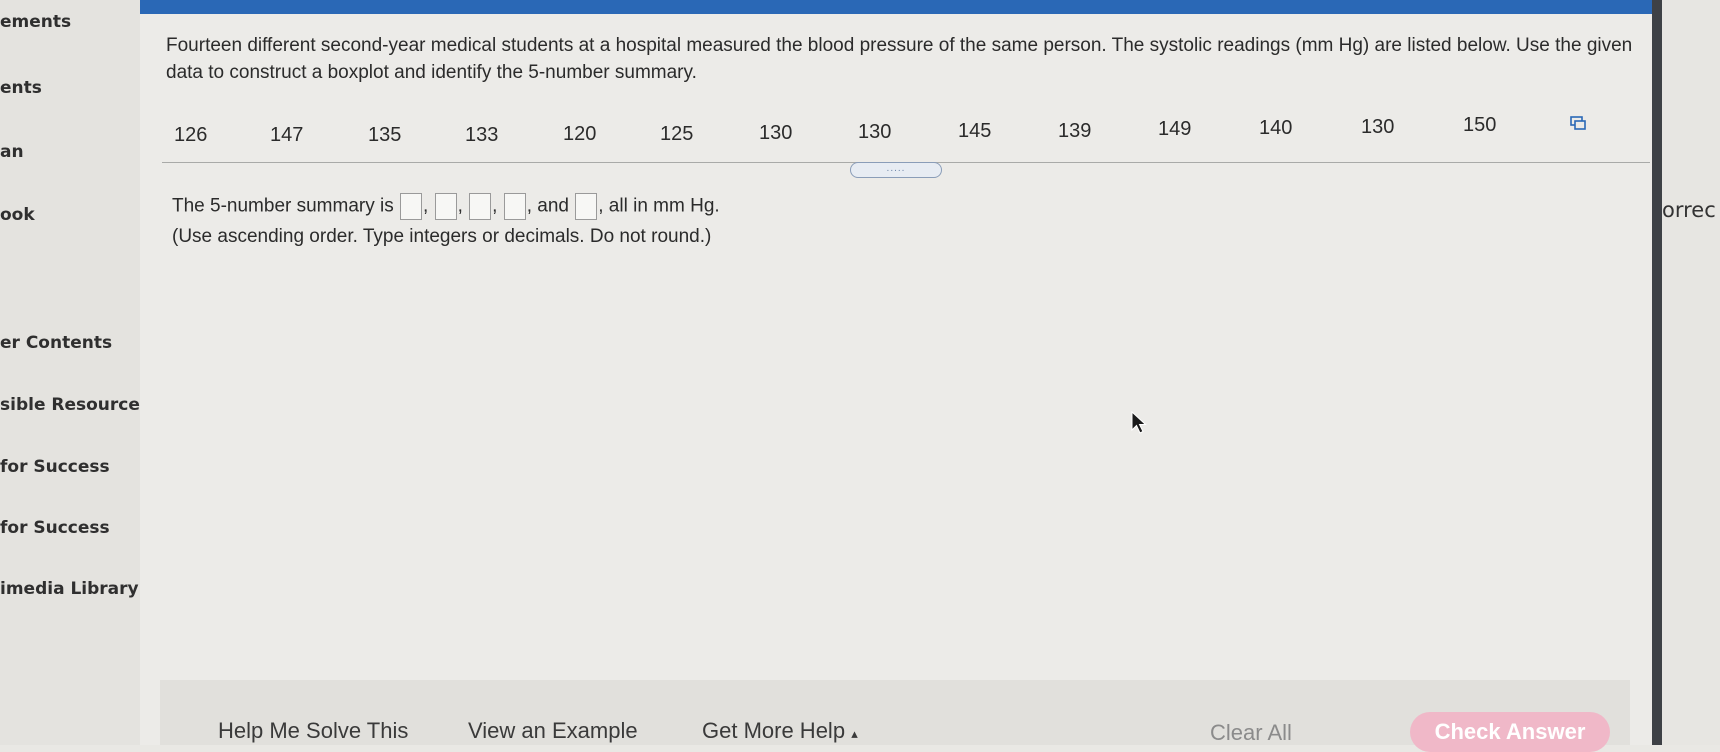 The height and width of the screenshot is (752, 1720). I want to click on panel-scroll-edge, so click(1657, 372).